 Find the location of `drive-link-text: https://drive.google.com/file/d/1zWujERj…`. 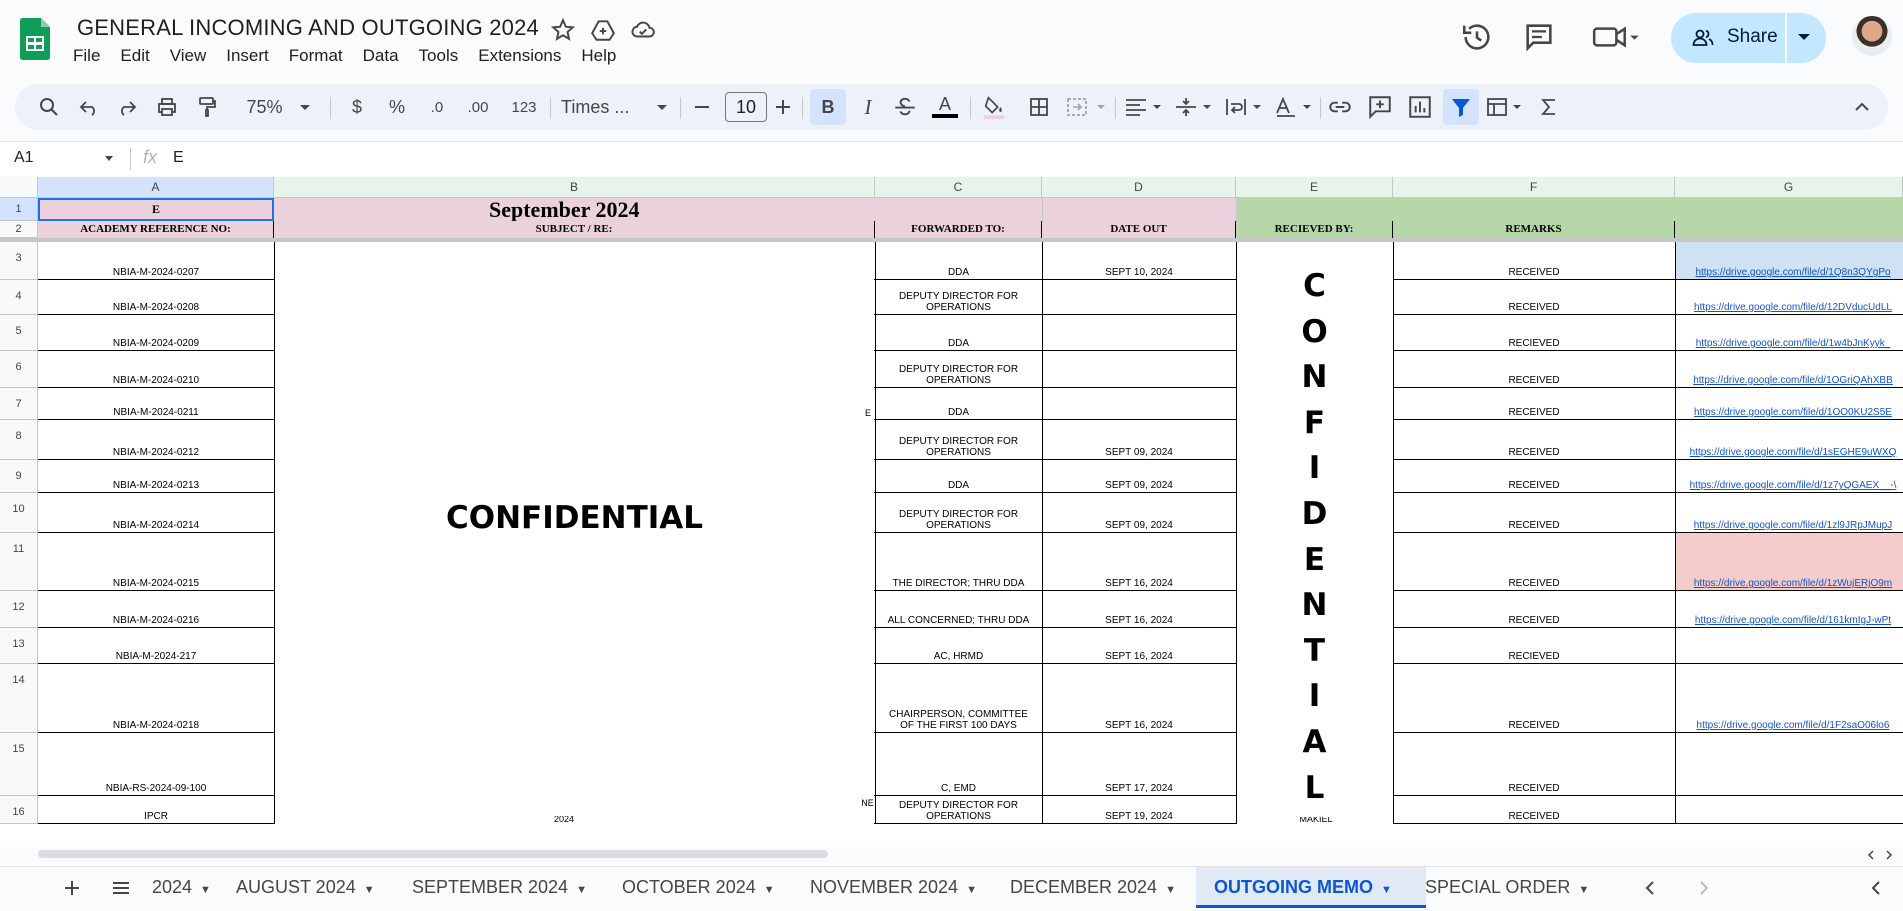

drive-link-text: https://drive.google.com/file/d/1zWujERj… is located at coordinates (1793, 583).